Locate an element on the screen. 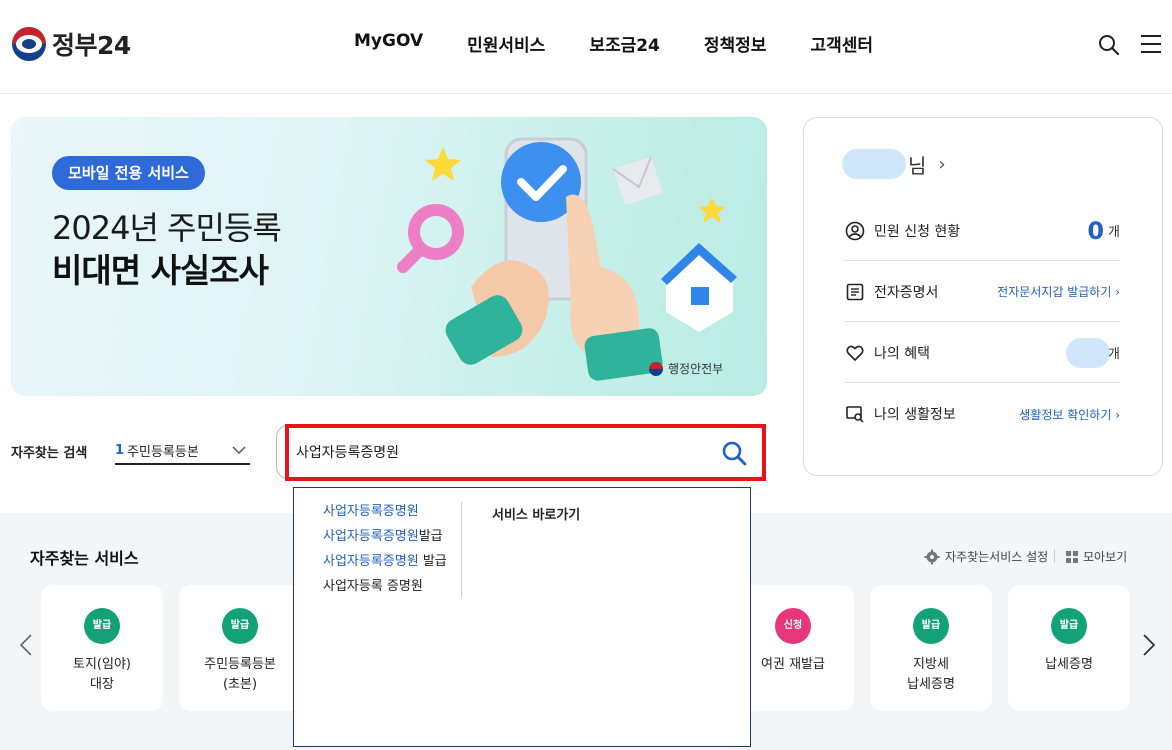 This screenshot has height=750, width=1172. nav-item-customer-center: 고객센터 is located at coordinates (841, 43).